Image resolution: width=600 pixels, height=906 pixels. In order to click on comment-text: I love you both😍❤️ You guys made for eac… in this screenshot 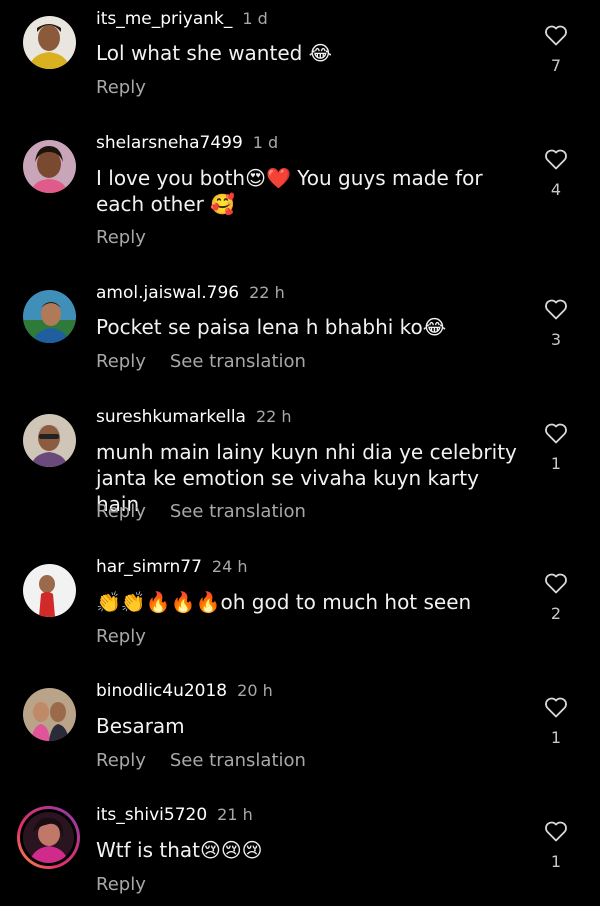, I will do `click(289, 191)`.